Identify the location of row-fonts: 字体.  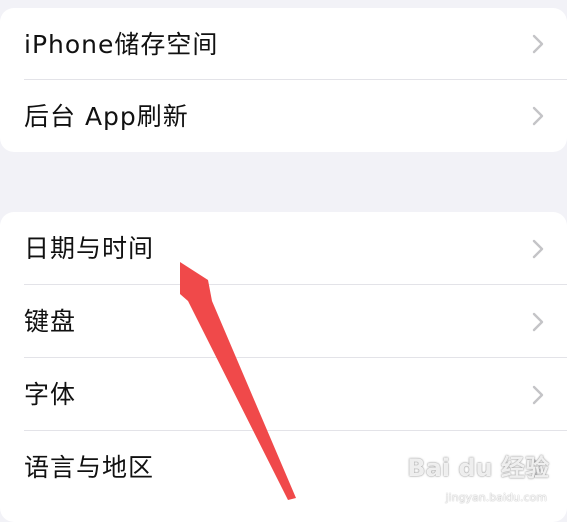
(283, 394).